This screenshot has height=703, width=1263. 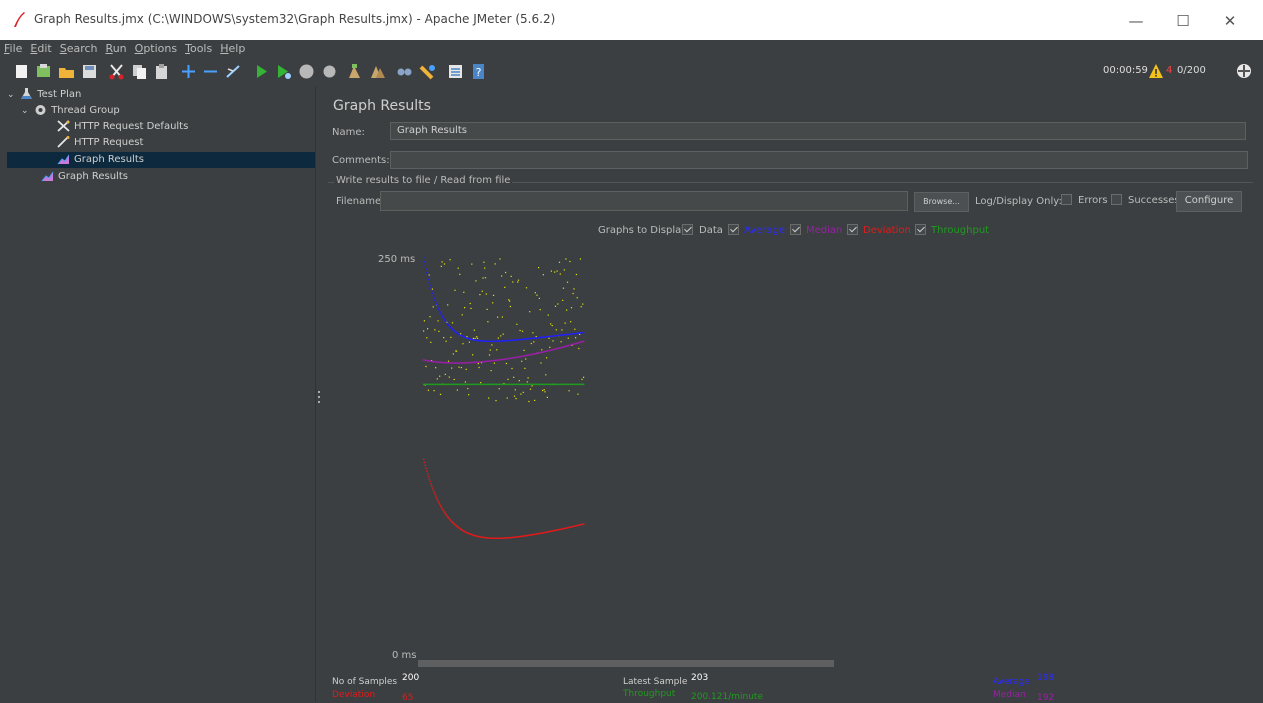 What do you see at coordinates (404, 71) in the screenshot?
I see `search-icon` at bounding box center [404, 71].